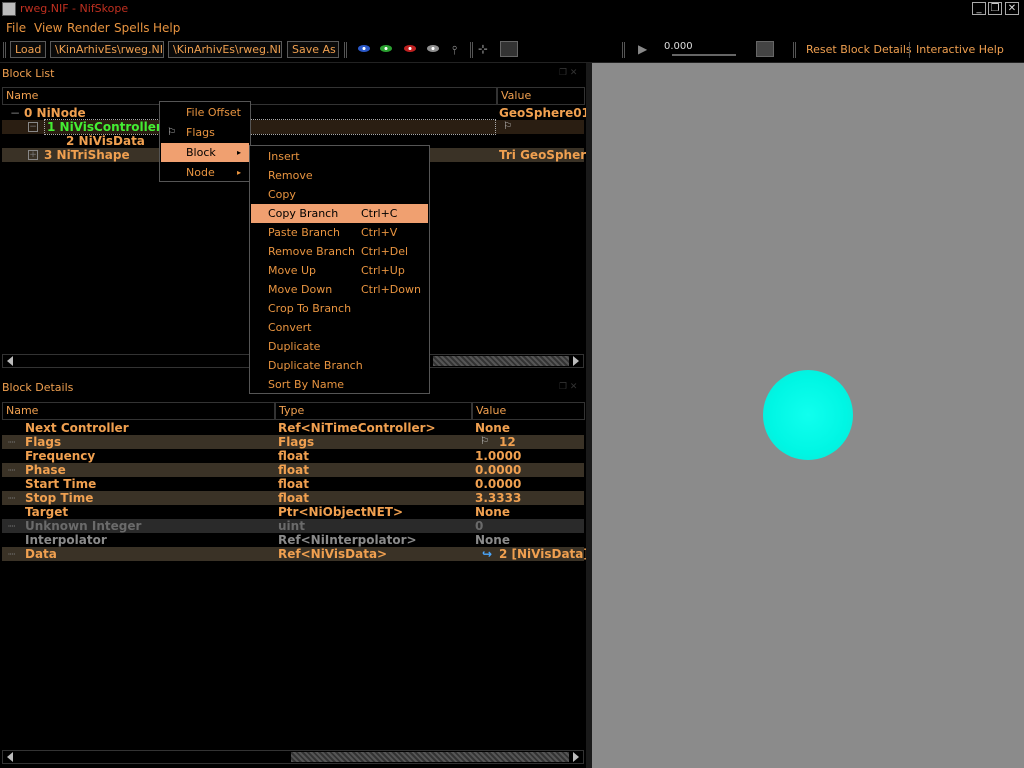  I want to click on block-list-column-value: Value, so click(541, 96).